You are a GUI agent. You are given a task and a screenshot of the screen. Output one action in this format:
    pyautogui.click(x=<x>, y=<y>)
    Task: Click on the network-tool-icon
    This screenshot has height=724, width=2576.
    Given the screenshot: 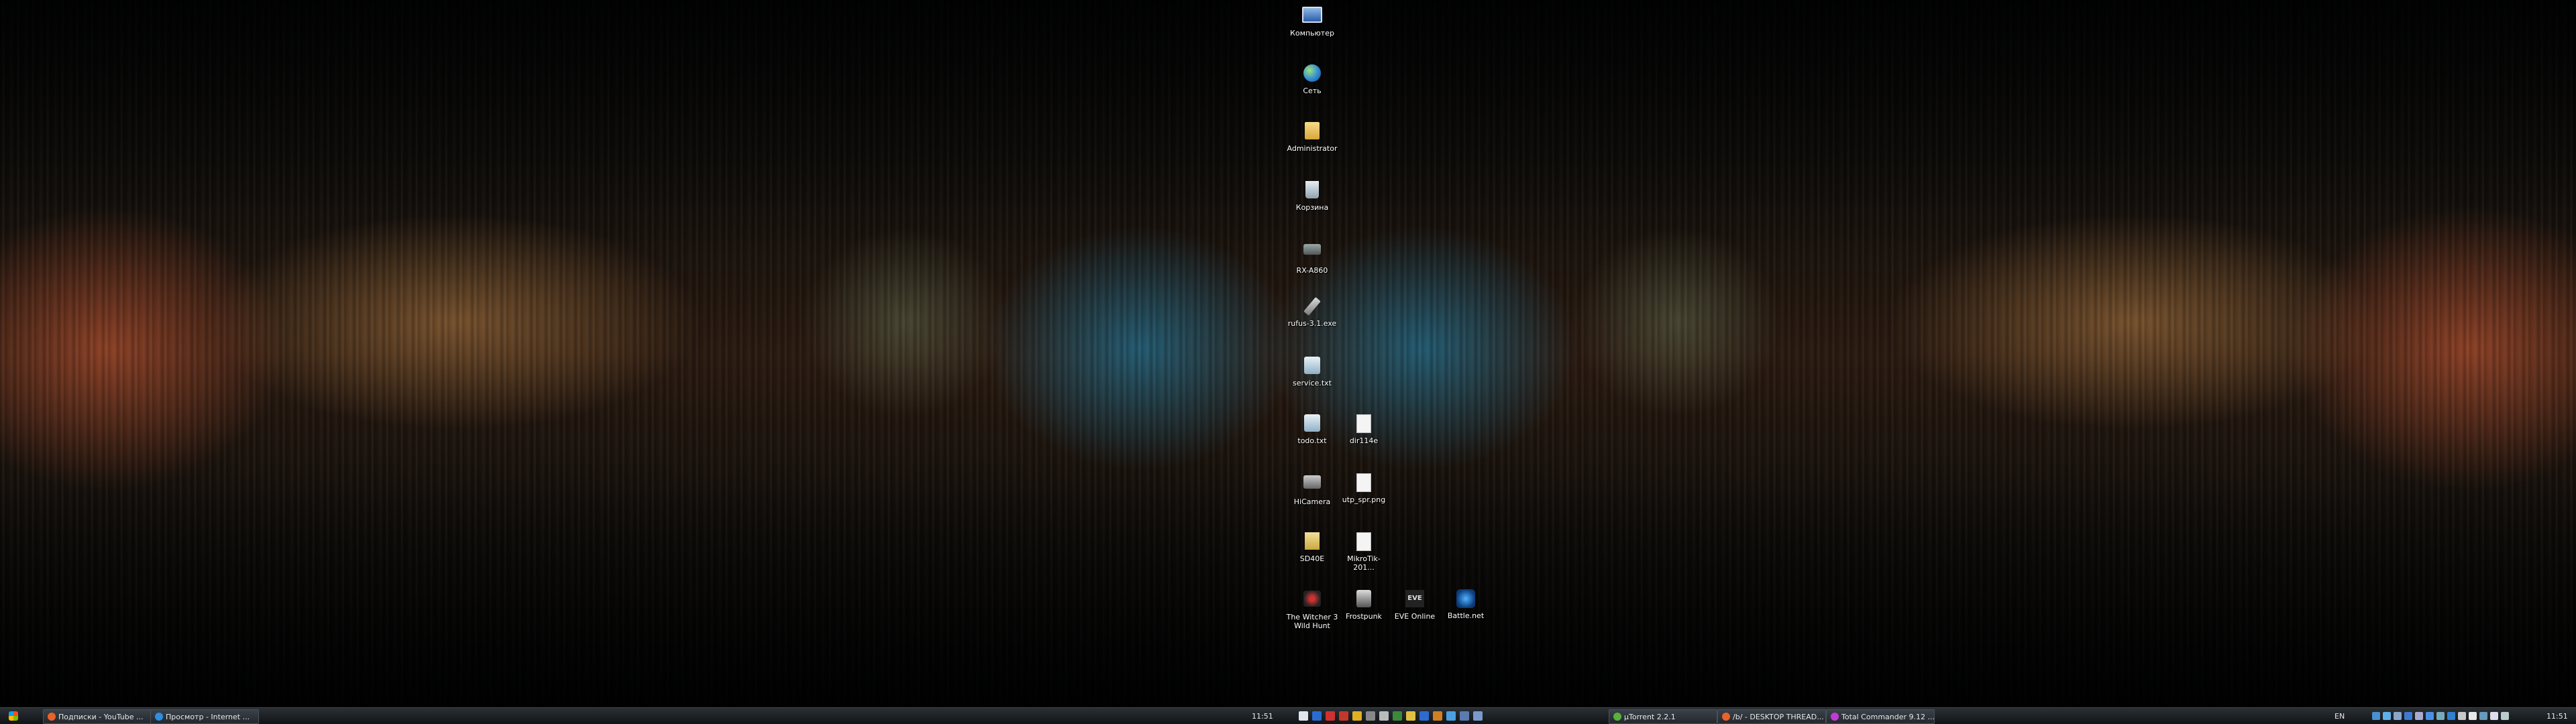 What is the action you would take?
    pyautogui.click(x=1451, y=716)
    